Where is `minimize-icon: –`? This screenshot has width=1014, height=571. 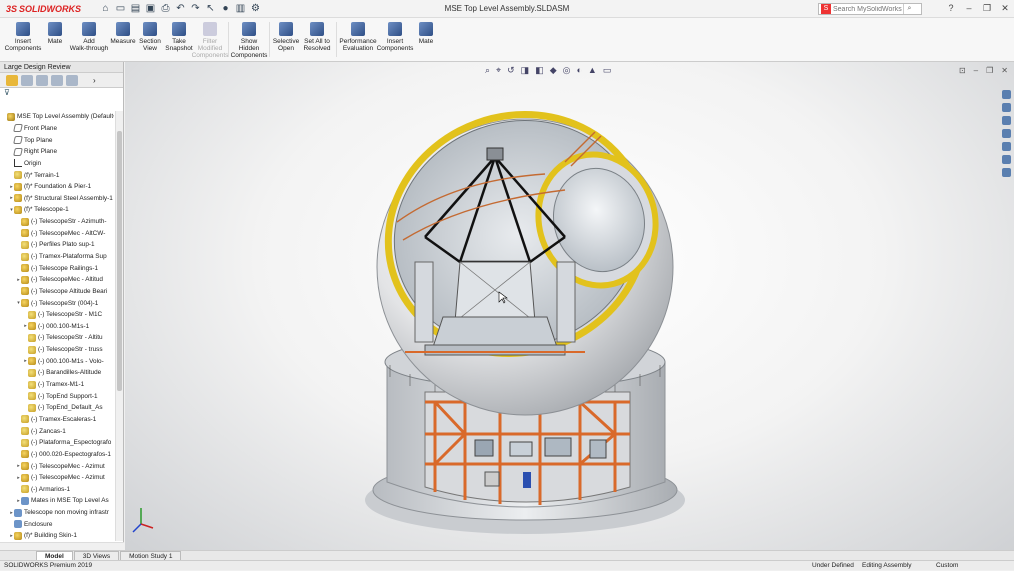 minimize-icon: – is located at coordinates (969, 8).